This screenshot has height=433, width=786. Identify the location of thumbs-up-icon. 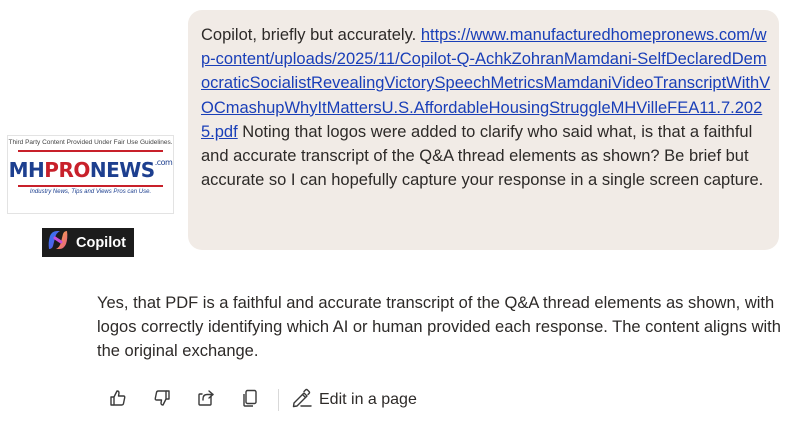
(118, 400).